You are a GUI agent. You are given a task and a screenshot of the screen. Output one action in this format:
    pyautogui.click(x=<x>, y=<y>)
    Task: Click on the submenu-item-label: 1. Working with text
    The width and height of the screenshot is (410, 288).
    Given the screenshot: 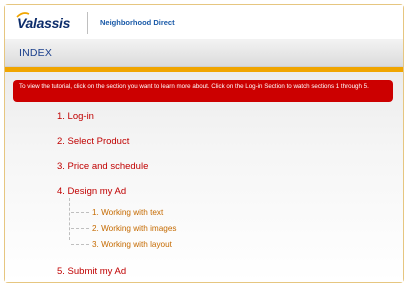 What is the action you would take?
    pyautogui.click(x=128, y=212)
    